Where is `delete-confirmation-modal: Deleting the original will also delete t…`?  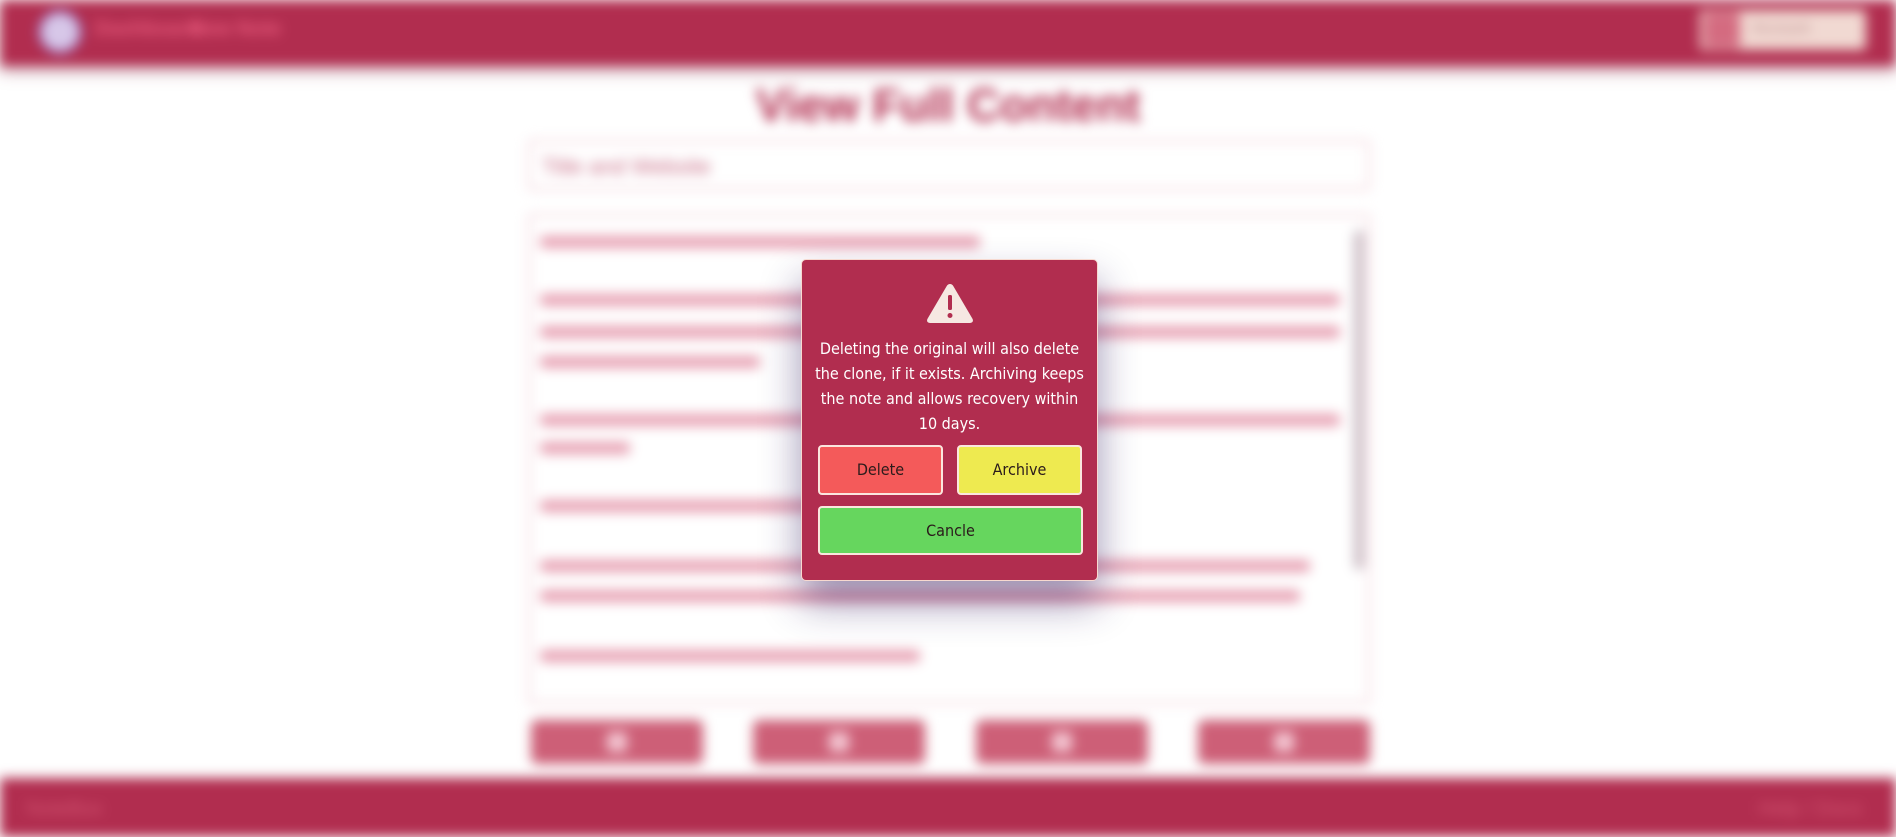 delete-confirmation-modal: Deleting the original will also delete t… is located at coordinates (949, 420).